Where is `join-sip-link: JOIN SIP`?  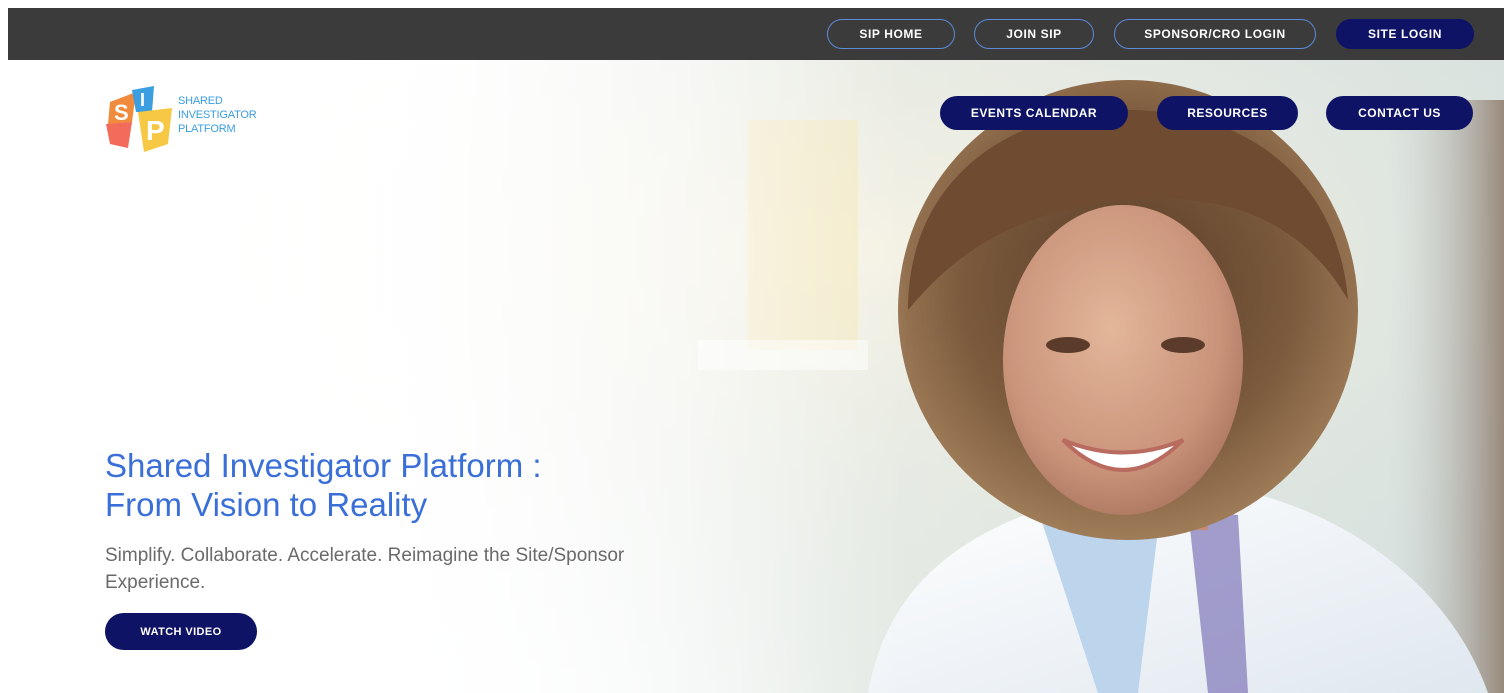
join-sip-link: JOIN SIP is located at coordinates (1034, 34).